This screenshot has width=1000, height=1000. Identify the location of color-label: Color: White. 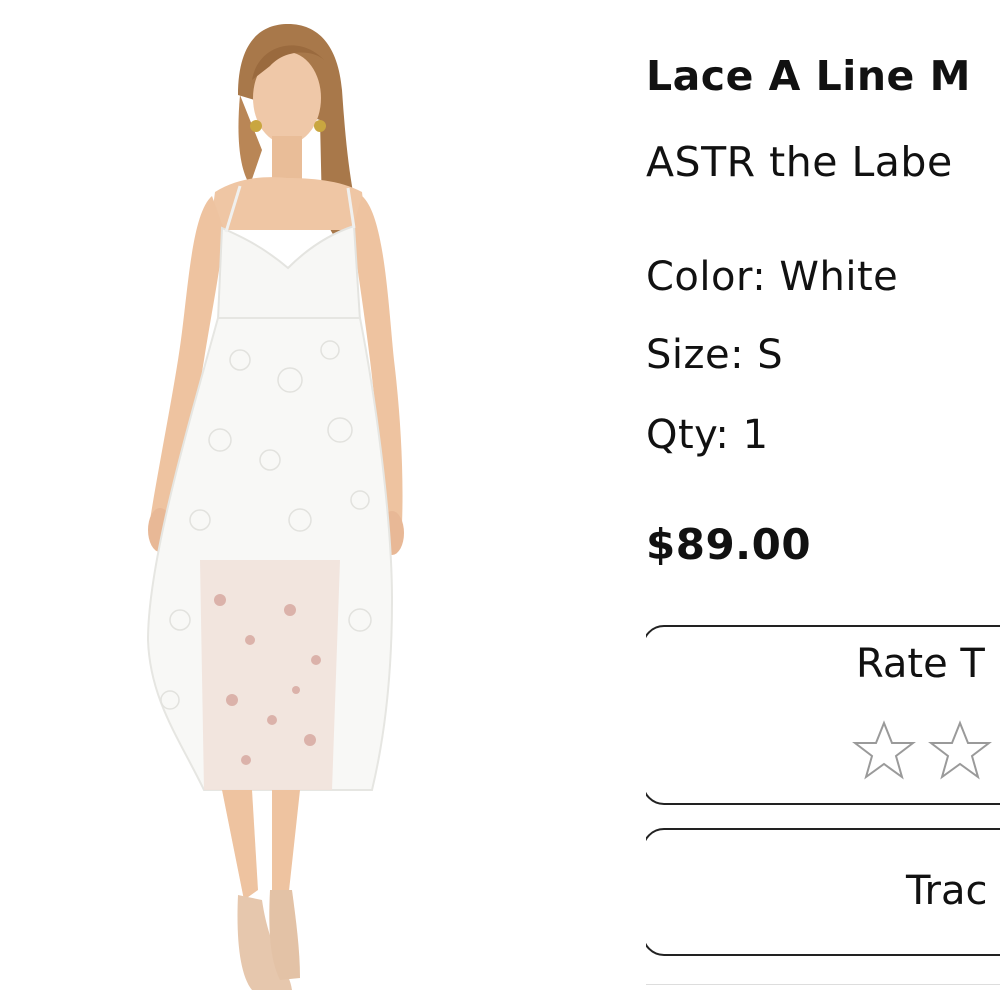
(772, 277).